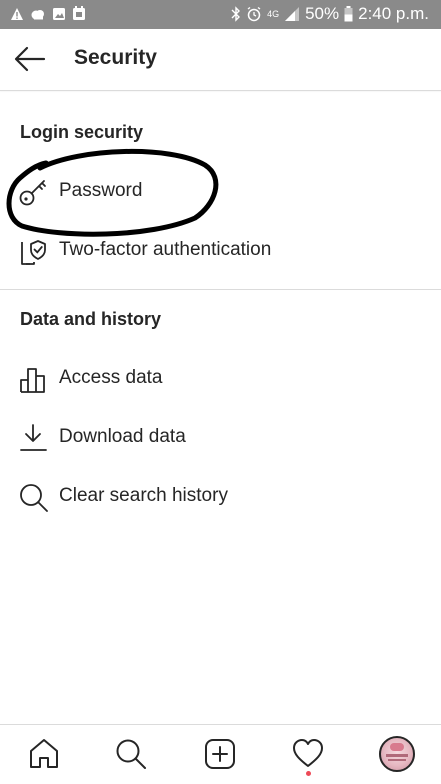 The image size is (441, 784). What do you see at coordinates (220, 60) in the screenshot?
I see `top-header: Security` at bounding box center [220, 60].